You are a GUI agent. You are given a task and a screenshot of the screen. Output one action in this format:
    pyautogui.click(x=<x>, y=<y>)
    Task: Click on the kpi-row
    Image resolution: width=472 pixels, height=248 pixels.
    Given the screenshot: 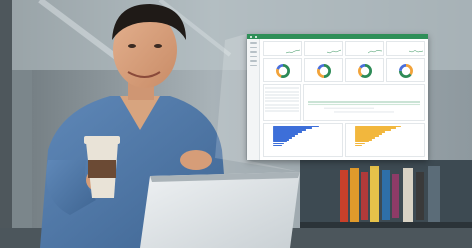 What is the action you would take?
    pyautogui.click(x=344, y=48)
    